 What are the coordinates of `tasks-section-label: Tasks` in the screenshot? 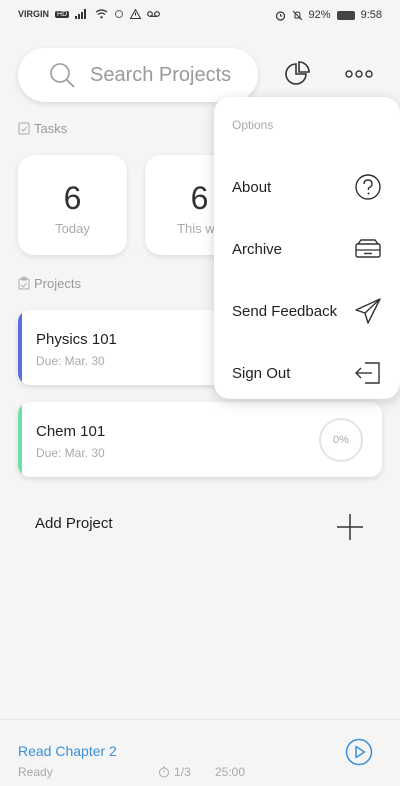 It's located at (42, 128).